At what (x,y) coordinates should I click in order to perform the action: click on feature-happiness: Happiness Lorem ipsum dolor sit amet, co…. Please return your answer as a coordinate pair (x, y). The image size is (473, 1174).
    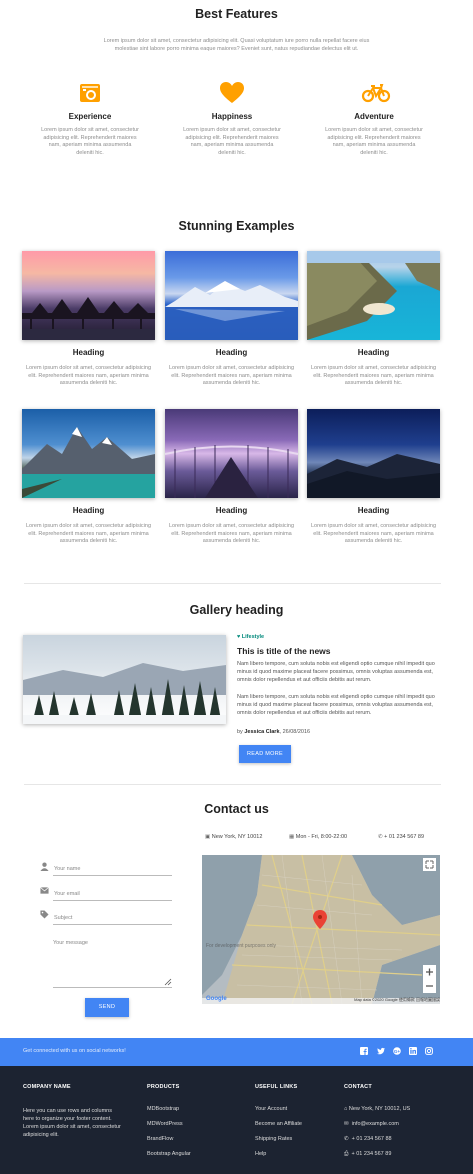
    Looking at the image, I should click on (232, 118).